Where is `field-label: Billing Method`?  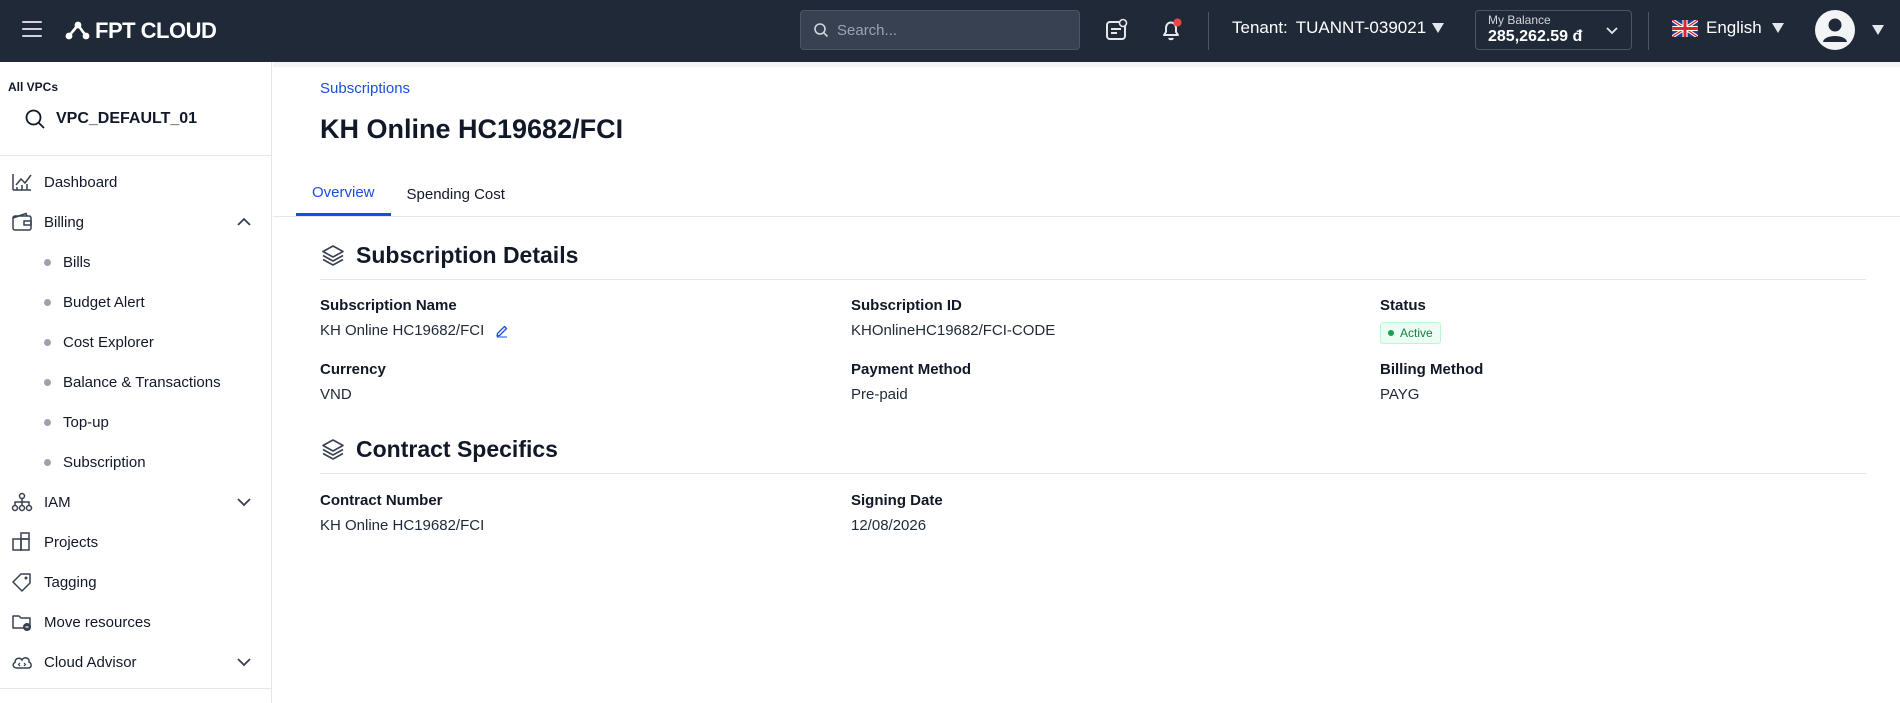
field-label: Billing Method is located at coordinates (1432, 369).